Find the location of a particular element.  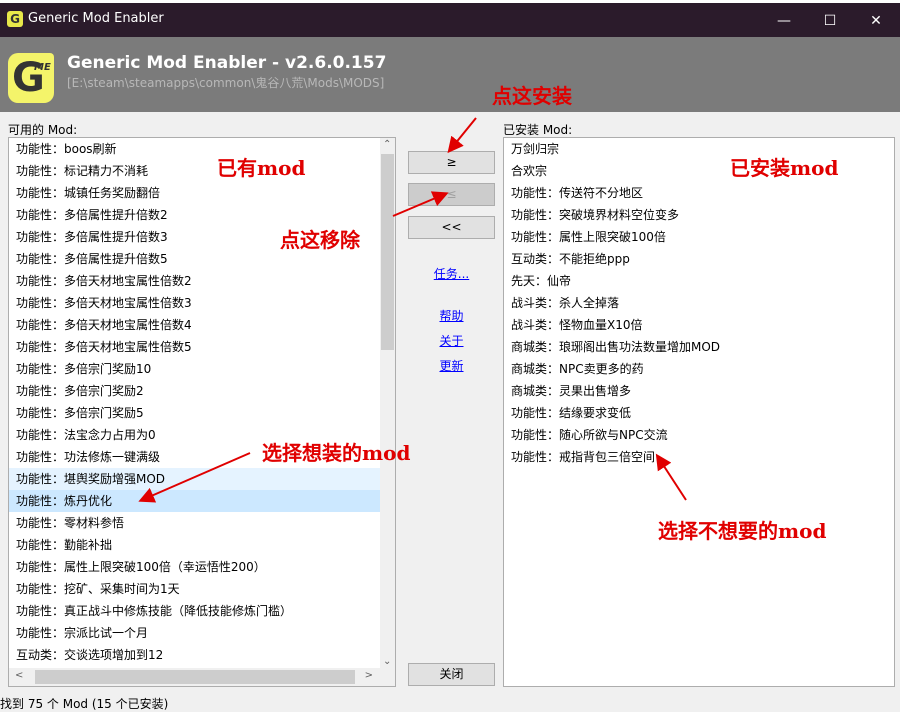

list-item: 功能性：炼丹优化 is located at coordinates (202, 501).